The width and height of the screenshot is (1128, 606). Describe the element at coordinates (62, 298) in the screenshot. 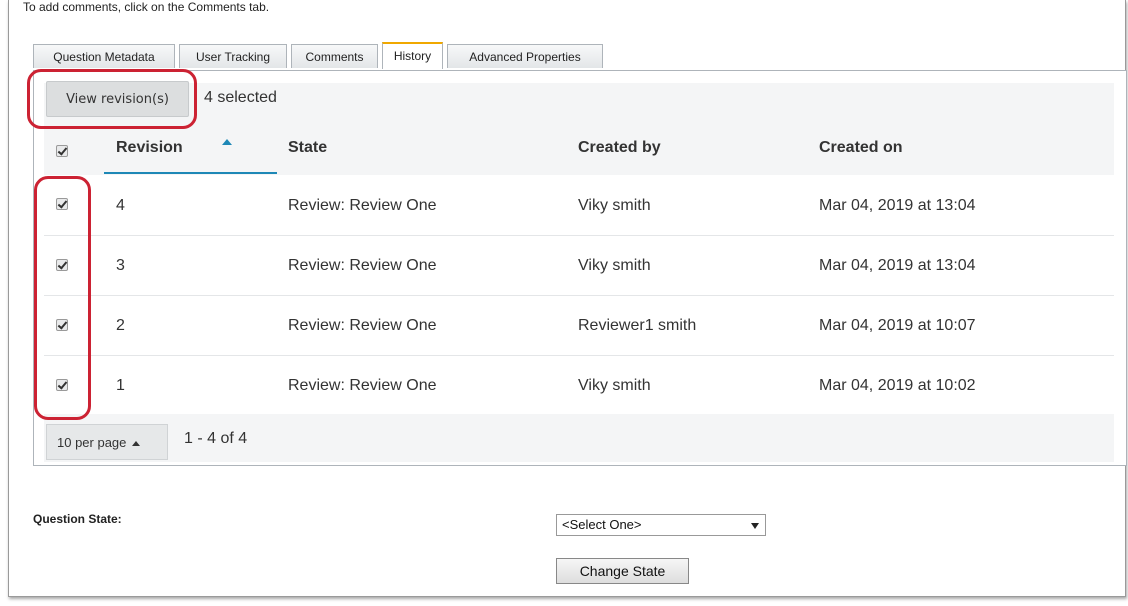

I see `highlight-row-checkboxes` at that location.